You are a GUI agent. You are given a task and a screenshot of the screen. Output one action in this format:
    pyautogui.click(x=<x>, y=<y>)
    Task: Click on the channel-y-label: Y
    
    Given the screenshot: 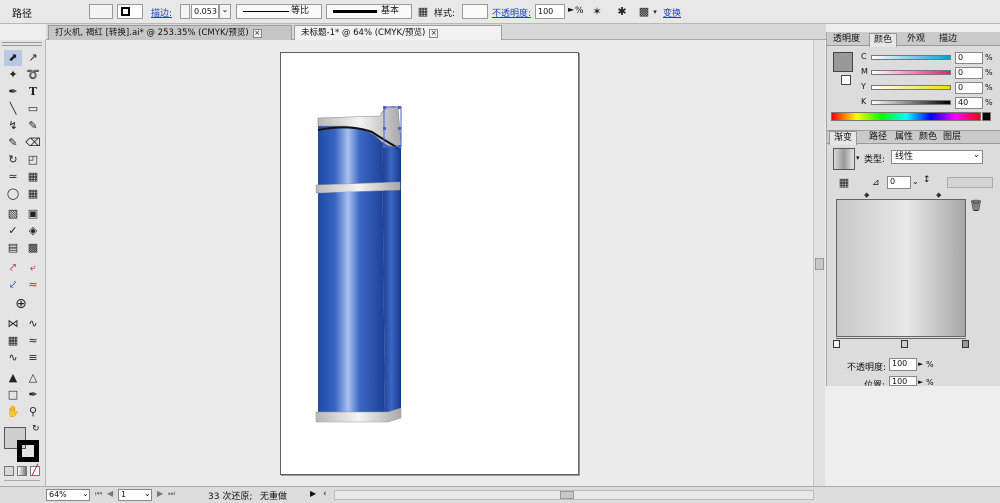 What is the action you would take?
    pyautogui.click(x=863, y=86)
    